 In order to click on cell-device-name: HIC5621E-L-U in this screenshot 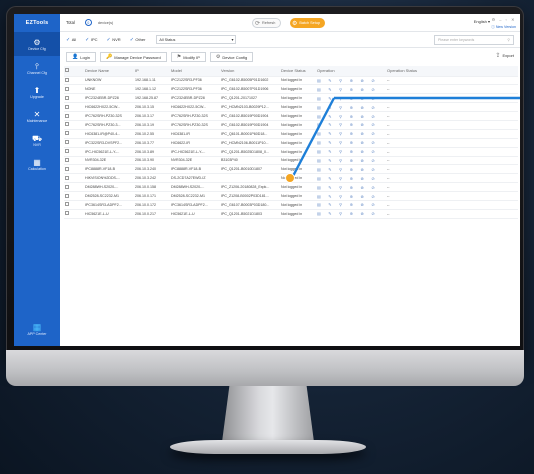, I will do `click(109, 214)`.